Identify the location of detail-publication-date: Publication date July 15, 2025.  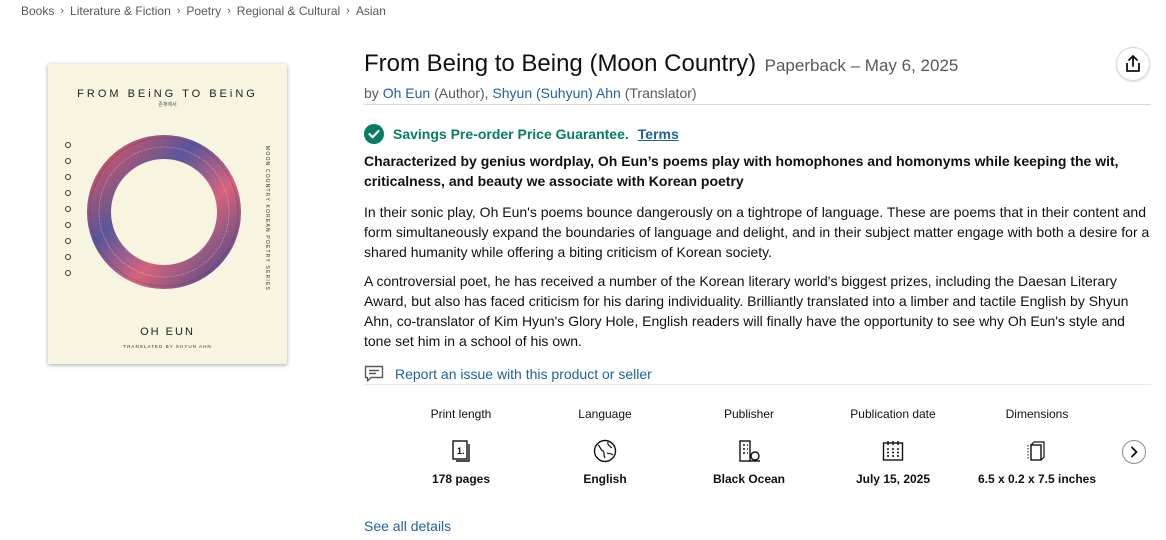
(893, 447).